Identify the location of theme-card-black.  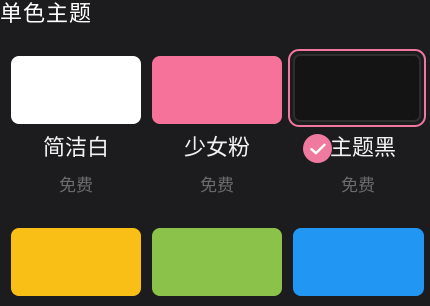
(357, 88).